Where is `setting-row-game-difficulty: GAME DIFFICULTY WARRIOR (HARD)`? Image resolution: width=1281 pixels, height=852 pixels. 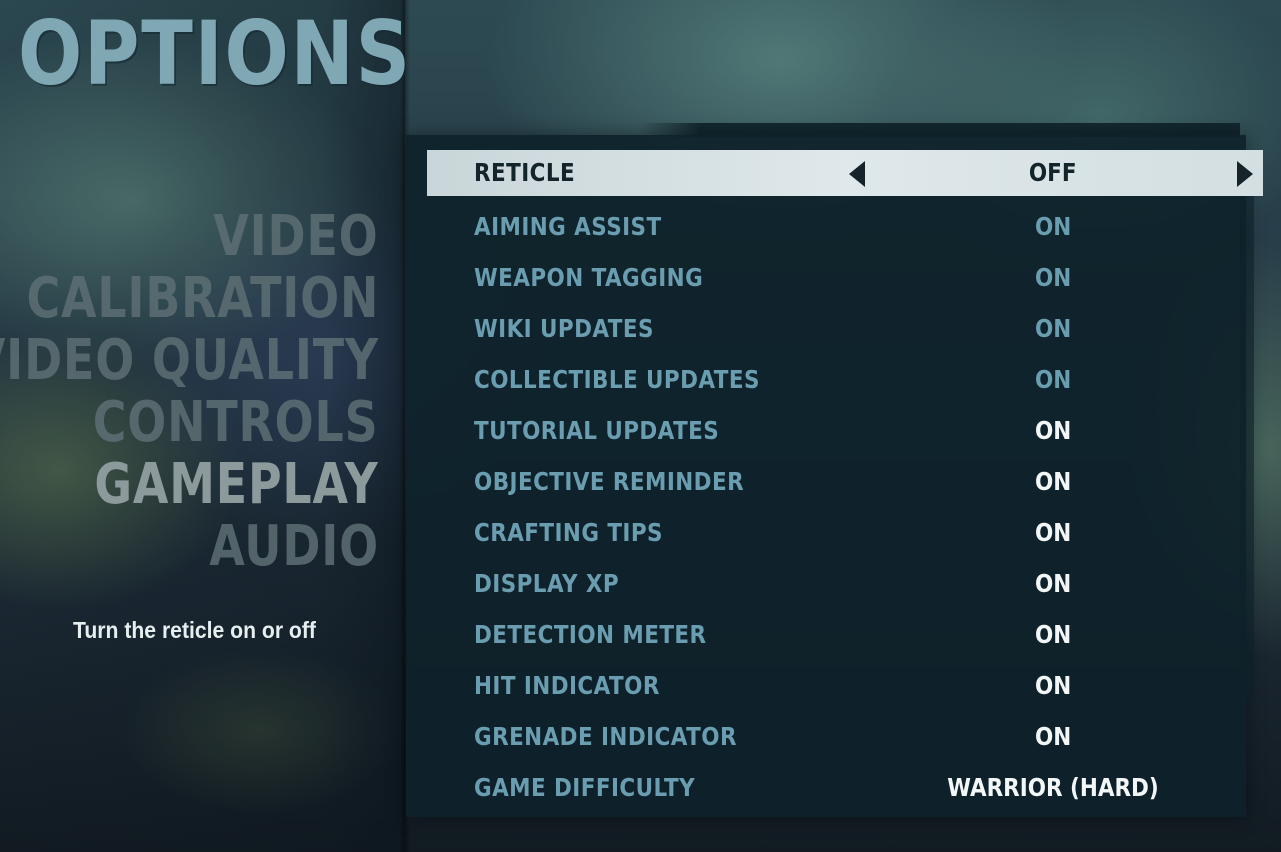
setting-row-game-difficulty: GAME DIFFICULTY WARRIOR (HARD) is located at coordinates (845, 787).